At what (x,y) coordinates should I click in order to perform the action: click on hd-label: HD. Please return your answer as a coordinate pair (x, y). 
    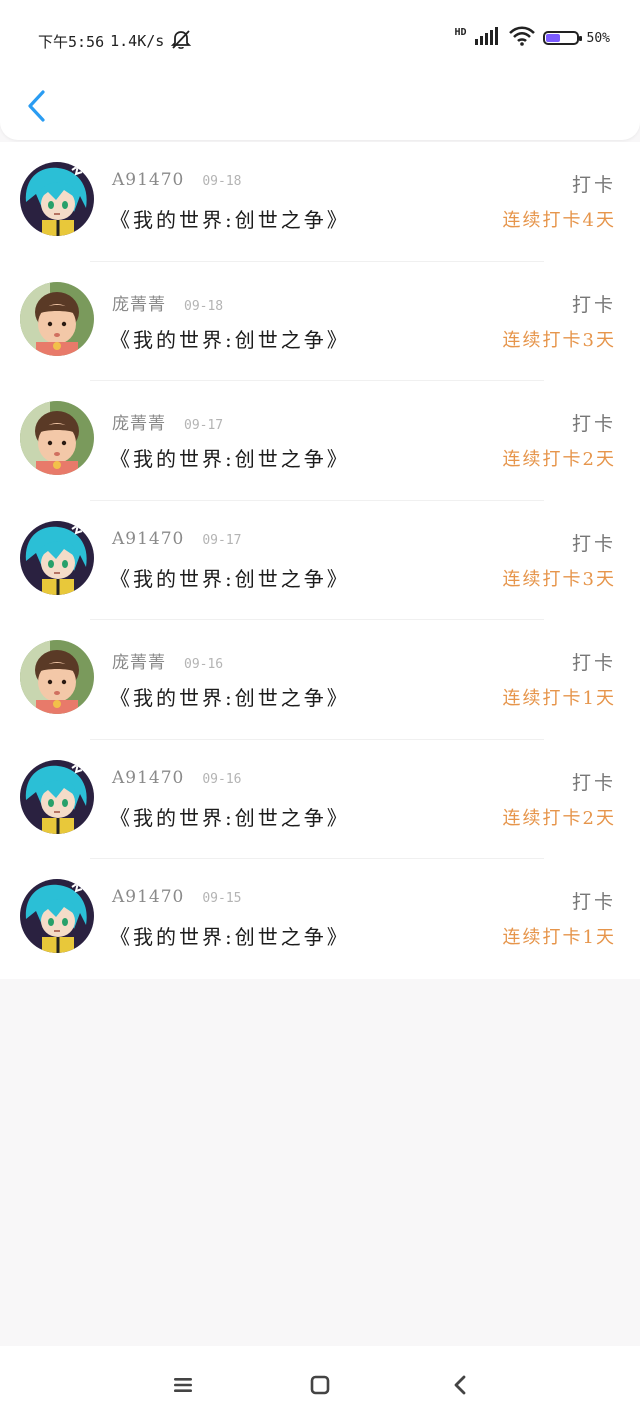
    Looking at the image, I should click on (460, 32).